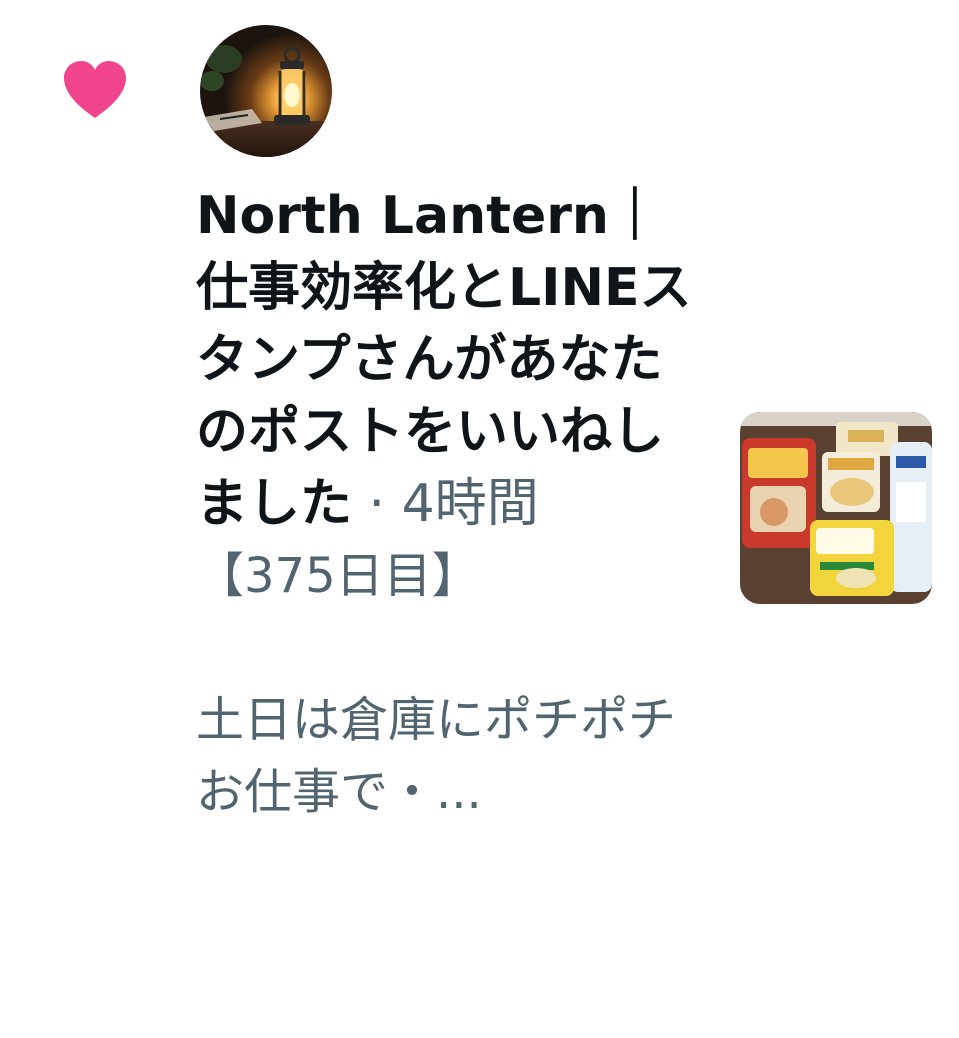  I want to click on avatar, so click(266, 91).